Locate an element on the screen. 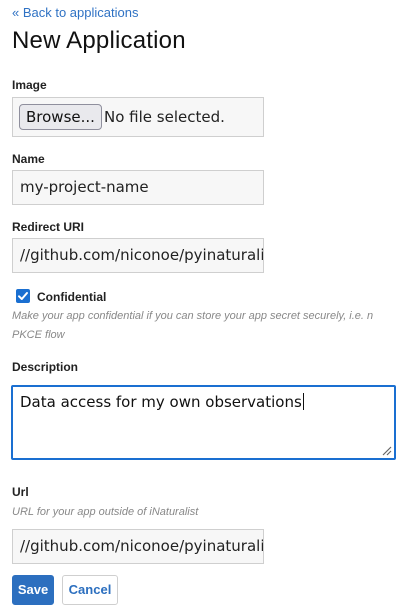  redirect-uri-label: Redirect URI is located at coordinates (48, 227).